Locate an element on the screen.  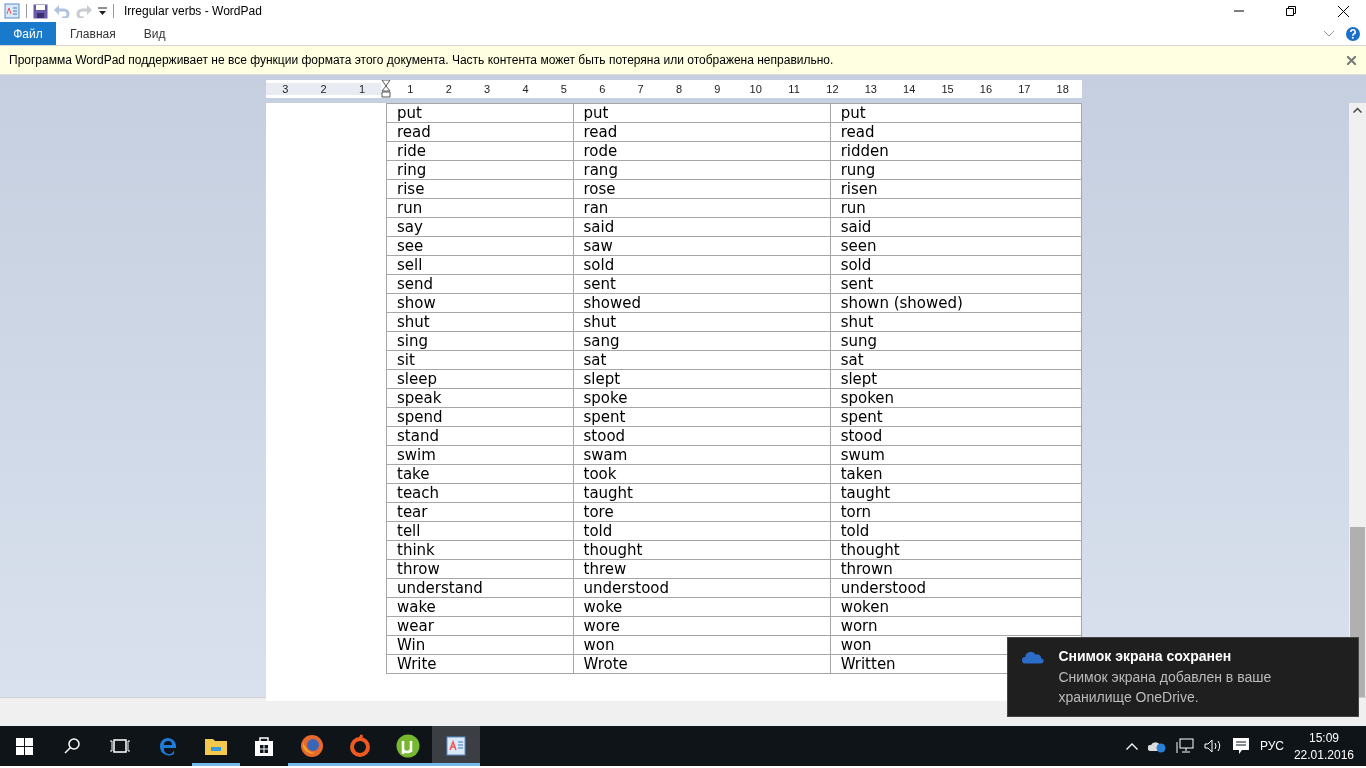
table-cell: slept is located at coordinates (702, 379).